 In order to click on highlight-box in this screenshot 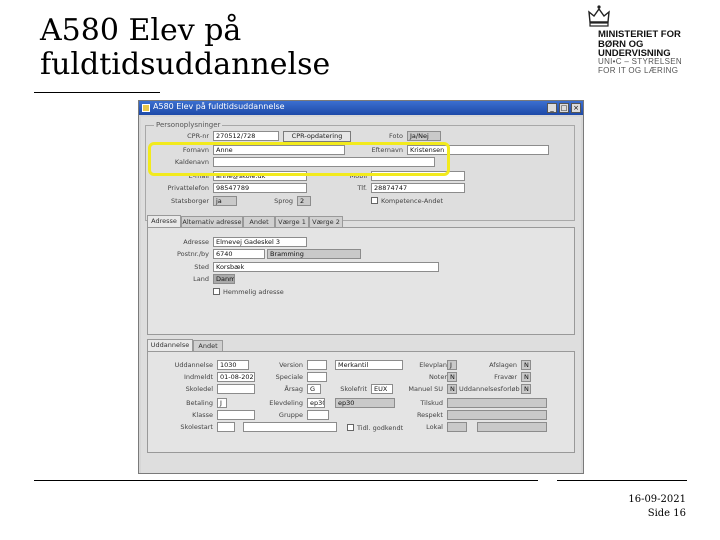, I will do `click(299, 159)`.